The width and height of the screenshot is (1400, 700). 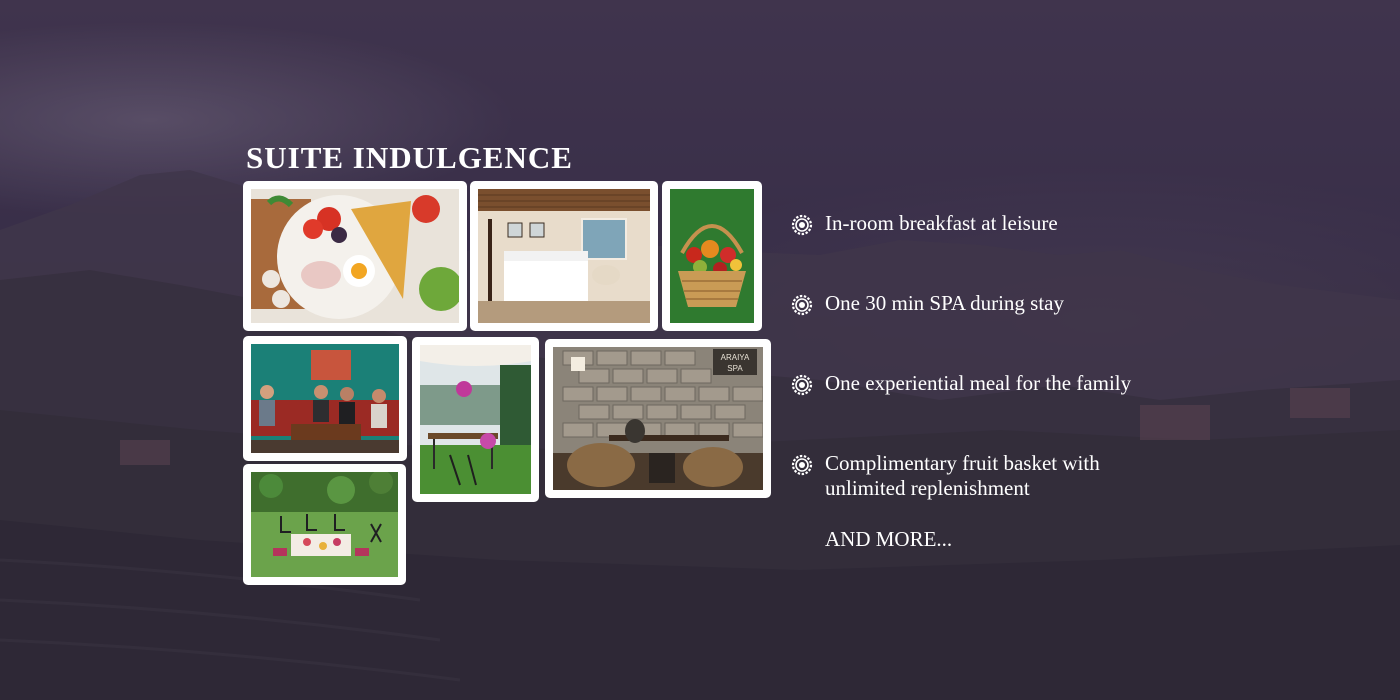 I want to click on fruit-basket-photo, so click(x=712, y=256).